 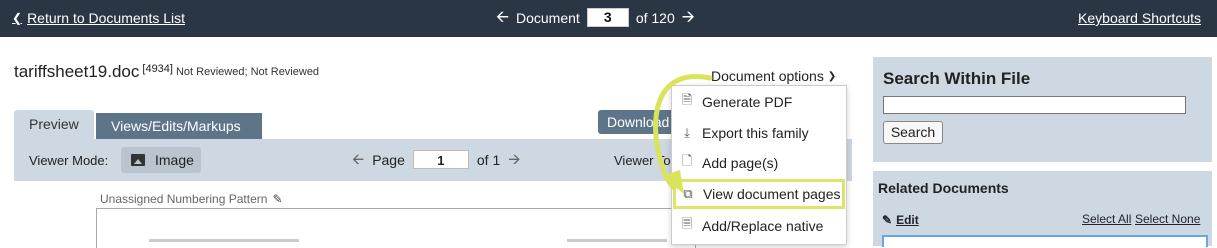 What do you see at coordinates (77, 71) in the screenshot?
I see `document-filename: tariffsheet19.doc` at bounding box center [77, 71].